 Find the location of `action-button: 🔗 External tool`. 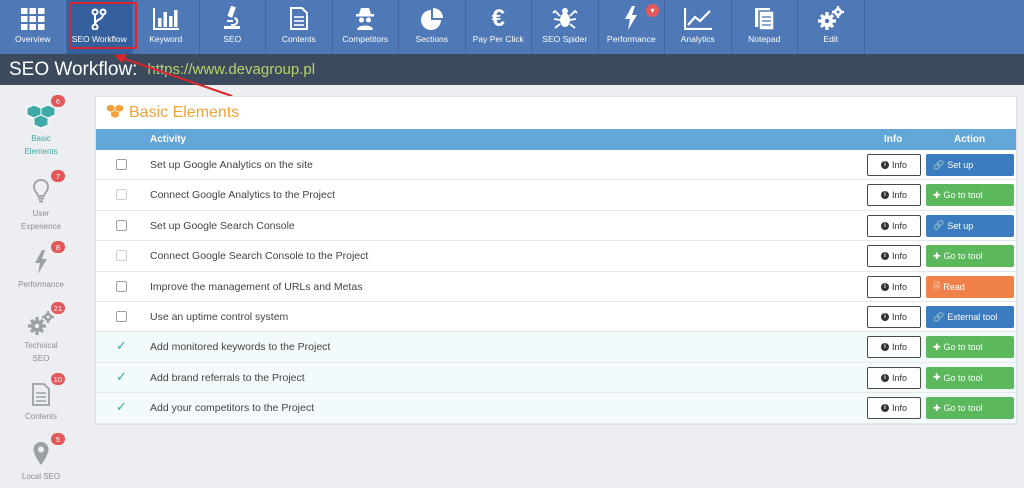

action-button: 🔗 External tool is located at coordinates (970, 317).